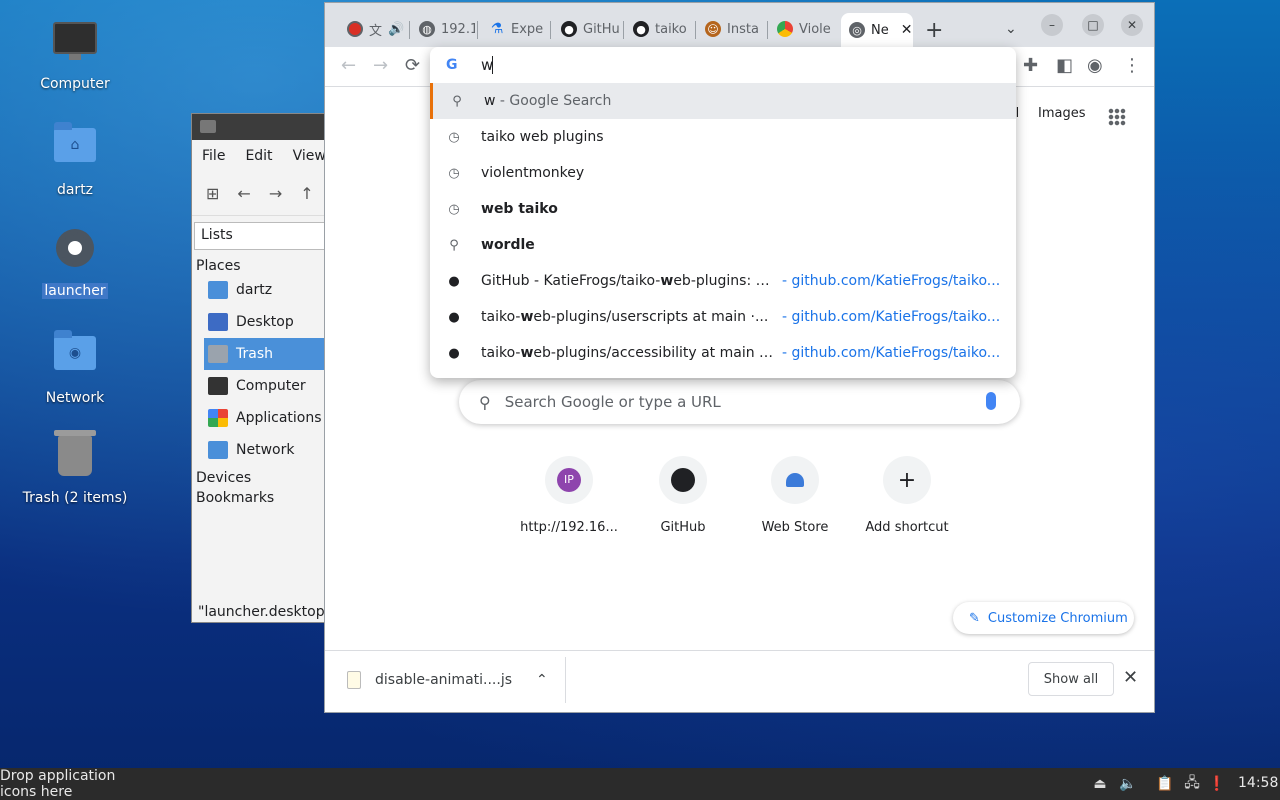  Describe the element at coordinates (243, 193) in the screenshot. I see `back-arrow-icon: ←` at that location.